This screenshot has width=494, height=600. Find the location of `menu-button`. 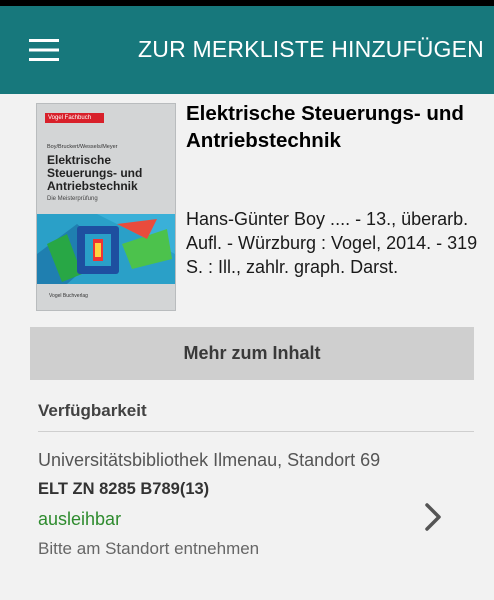

menu-button is located at coordinates (44, 50).